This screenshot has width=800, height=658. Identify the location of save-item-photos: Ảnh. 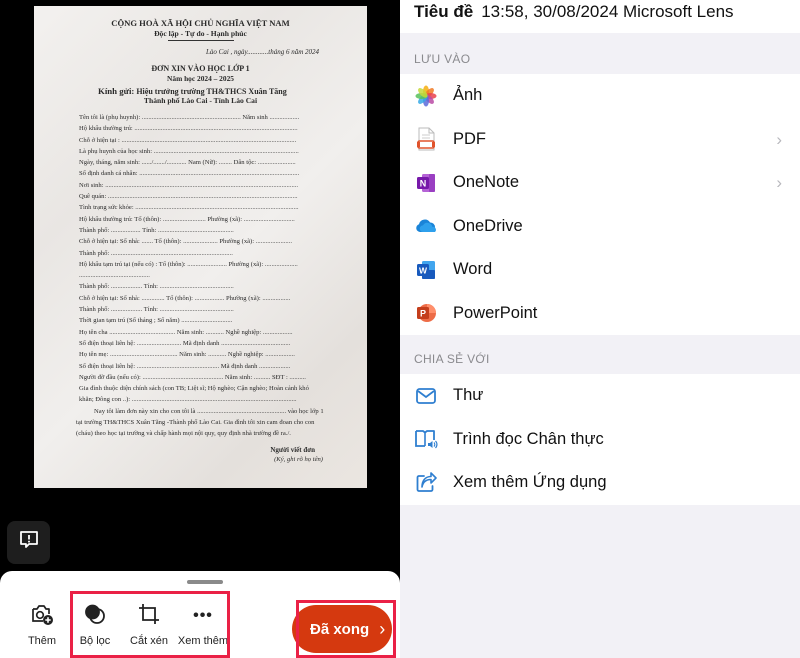
(600, 96).